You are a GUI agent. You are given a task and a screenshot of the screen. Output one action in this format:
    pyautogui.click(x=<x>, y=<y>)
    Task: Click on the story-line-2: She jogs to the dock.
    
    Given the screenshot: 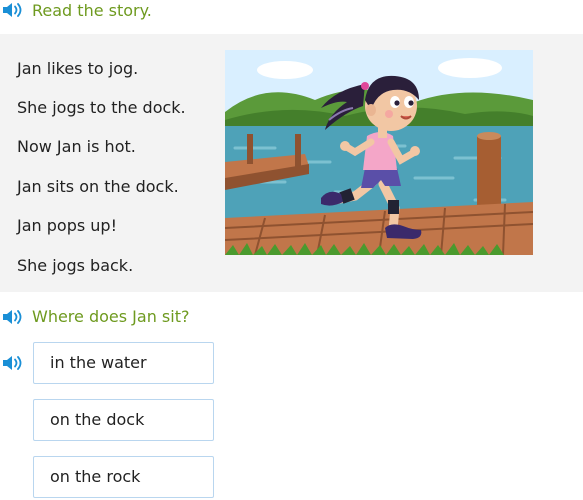 What is the action you would take?
    pyautogui.click(x=101, y=107)
    